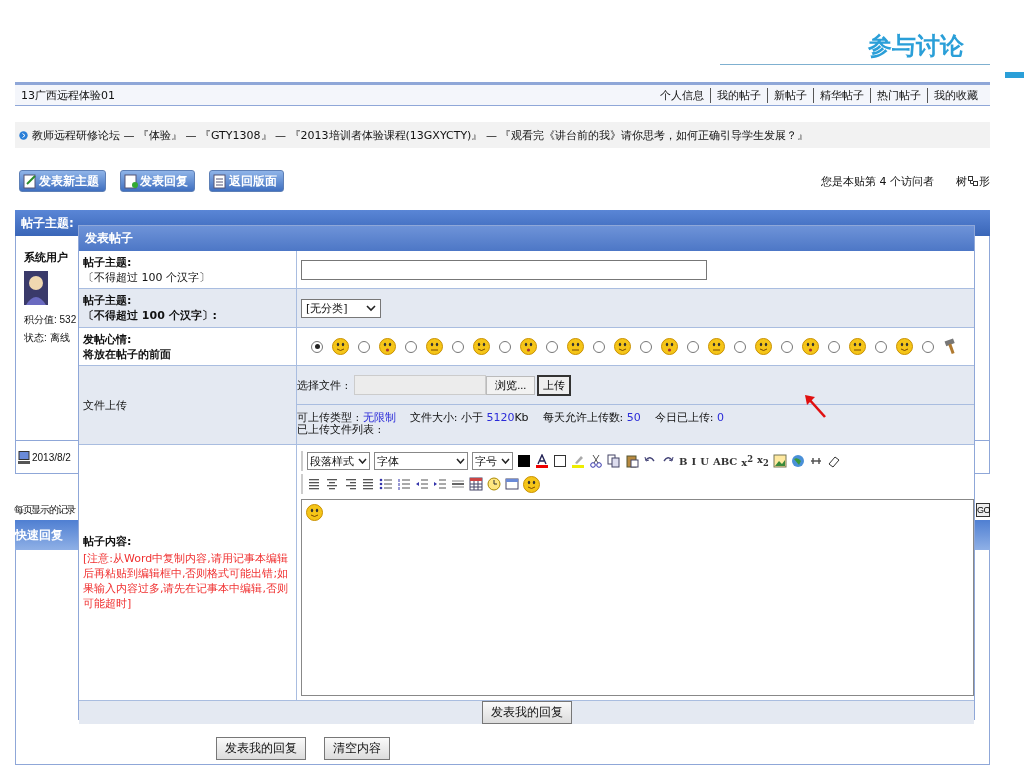  Describe the element at coordinates (422, 484) in the screenshot. I see `outdent-icon` at that location.